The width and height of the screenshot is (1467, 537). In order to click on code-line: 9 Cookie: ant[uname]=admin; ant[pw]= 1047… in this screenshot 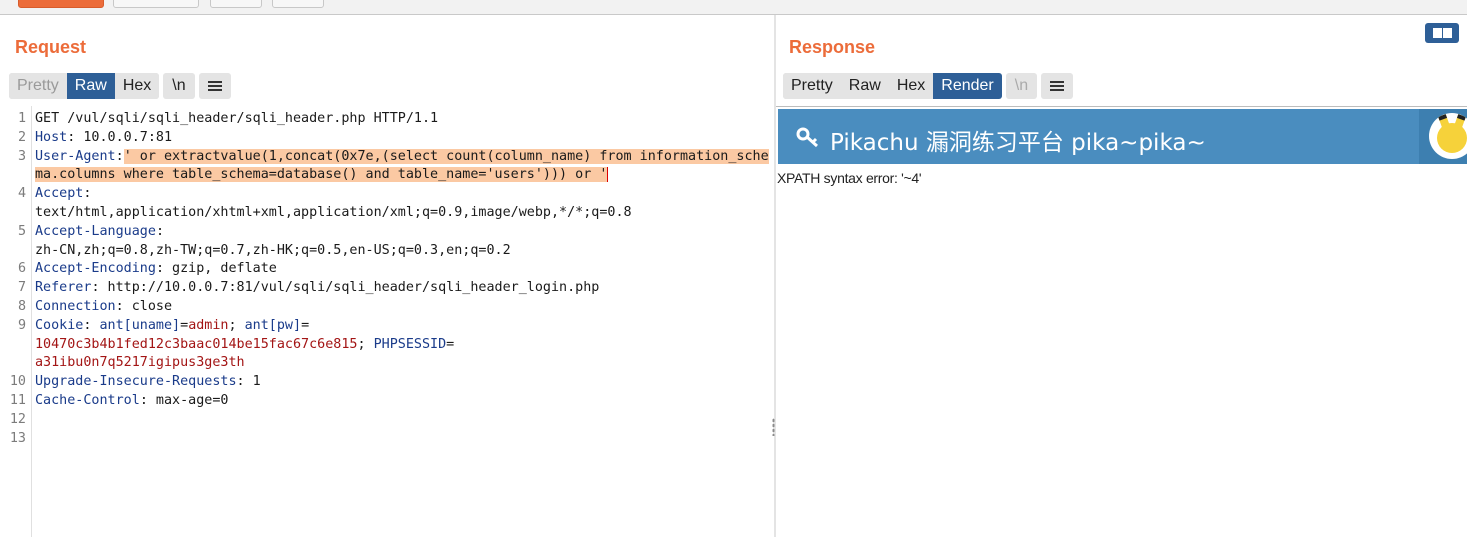, I will do `click(387, 345)`.